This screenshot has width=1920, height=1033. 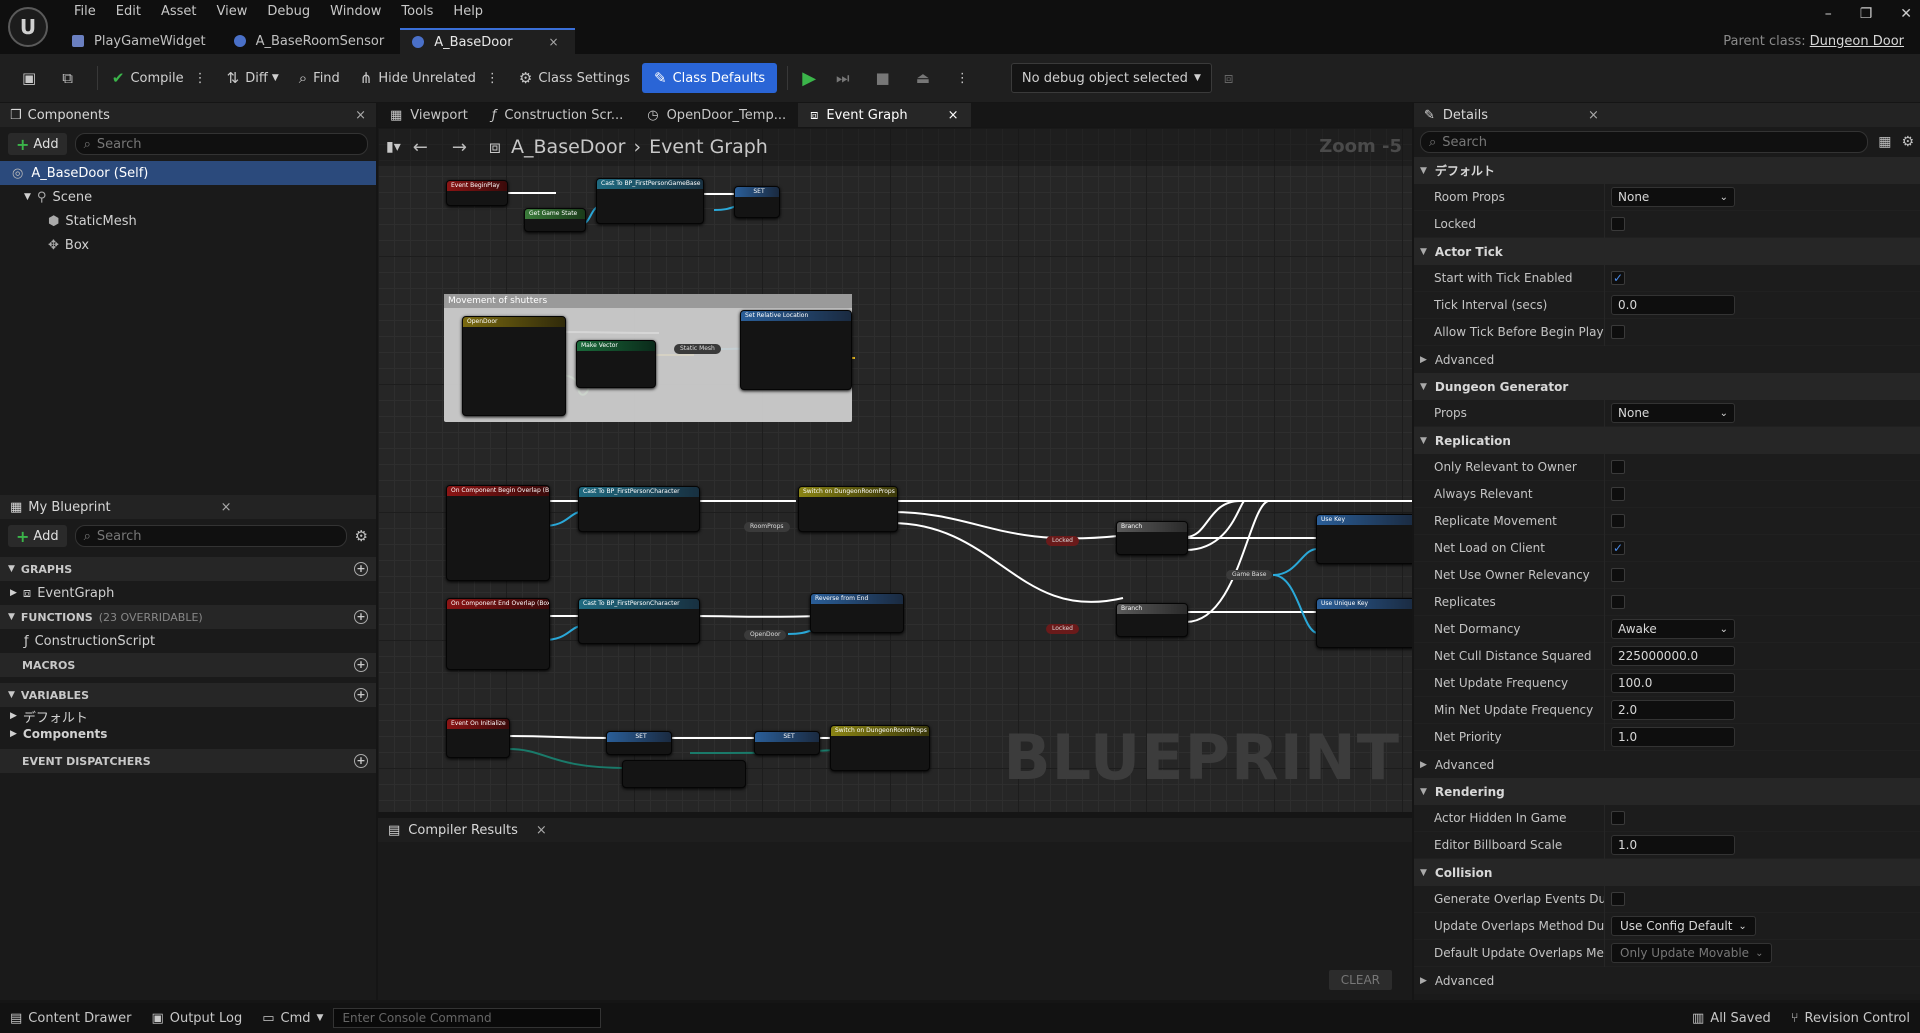 I want to click on details-section-replication: ▼ Replication, so click(x=1667, y=440).